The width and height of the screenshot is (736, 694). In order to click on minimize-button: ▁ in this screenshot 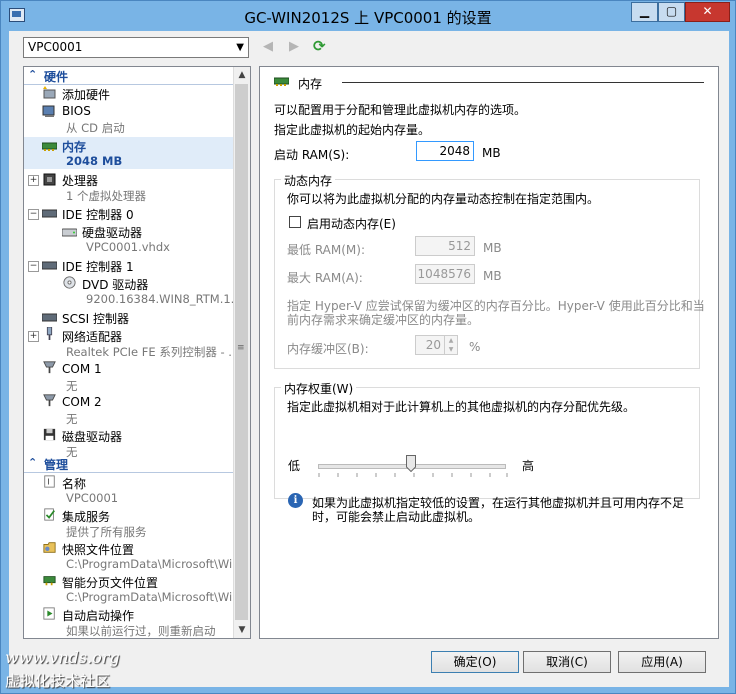, I will do `click(644, 12)`.